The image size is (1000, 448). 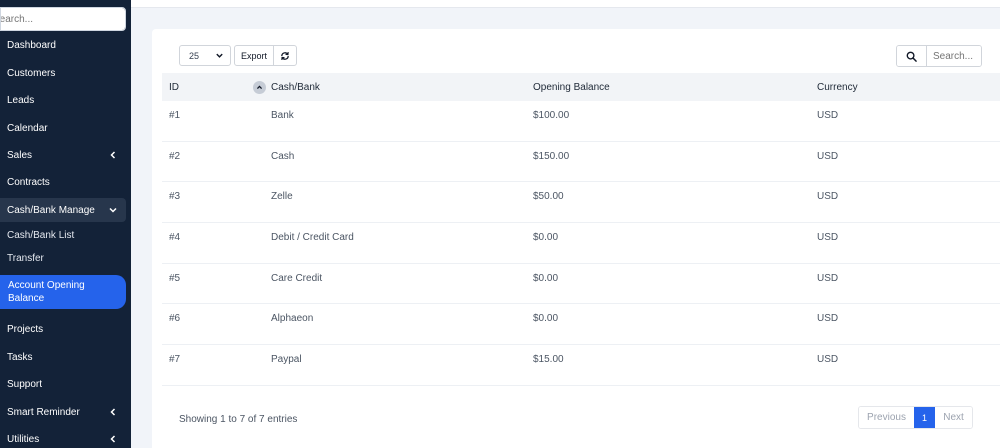 I want to click on table-search-button, so click(x=912, y=56).